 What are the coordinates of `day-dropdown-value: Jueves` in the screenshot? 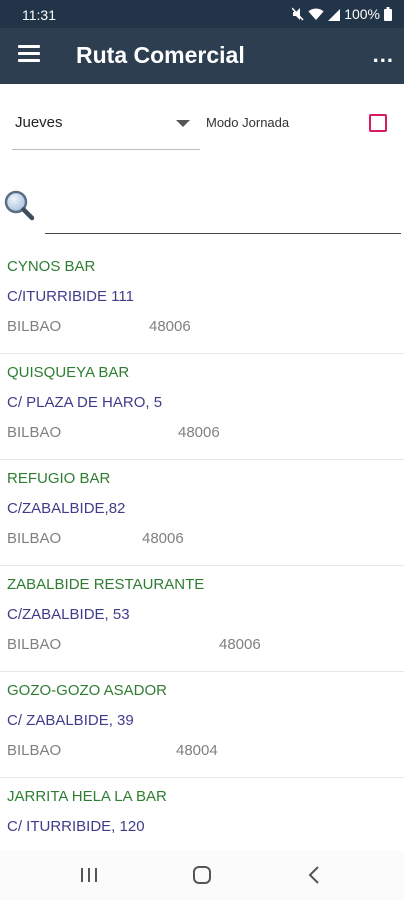 It's located at (39, 122).